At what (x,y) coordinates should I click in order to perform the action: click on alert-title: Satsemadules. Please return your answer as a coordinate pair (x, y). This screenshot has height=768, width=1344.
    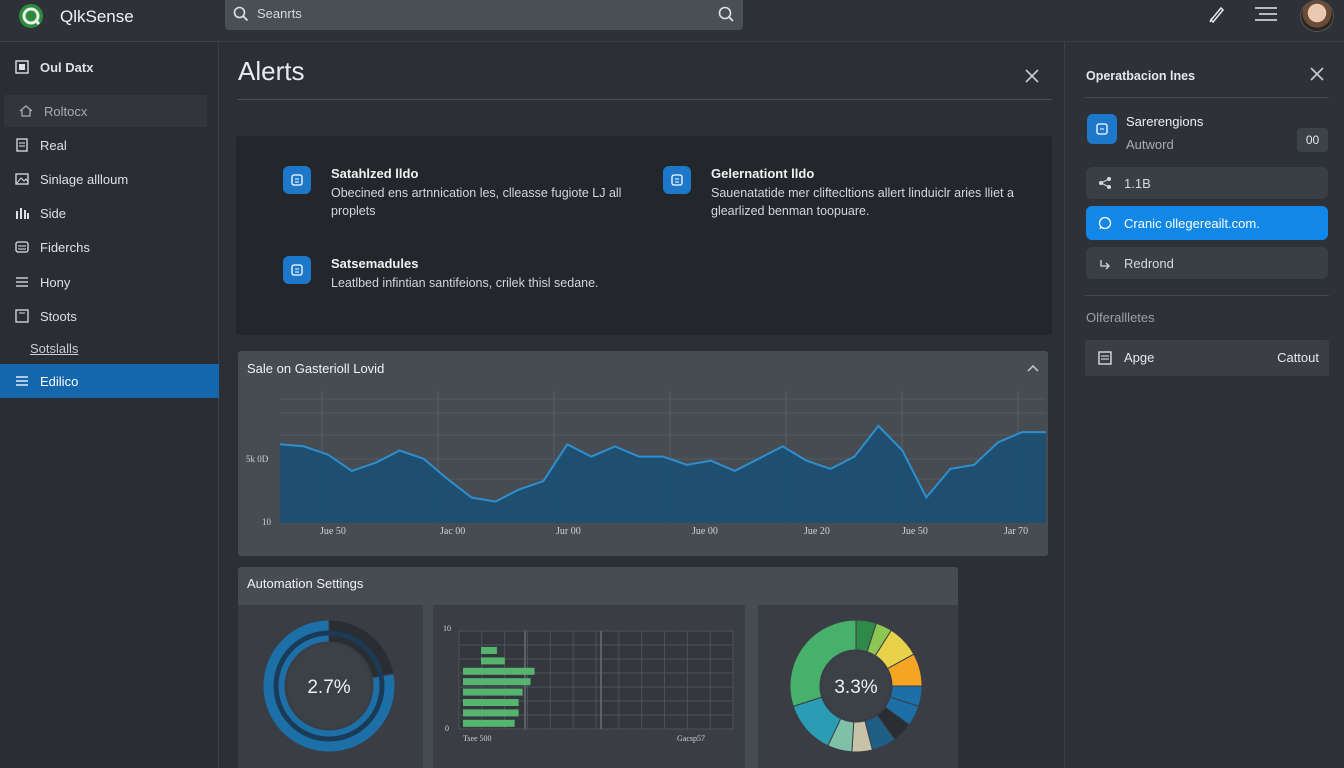
    Looking at the image, I should click on (375, 263).